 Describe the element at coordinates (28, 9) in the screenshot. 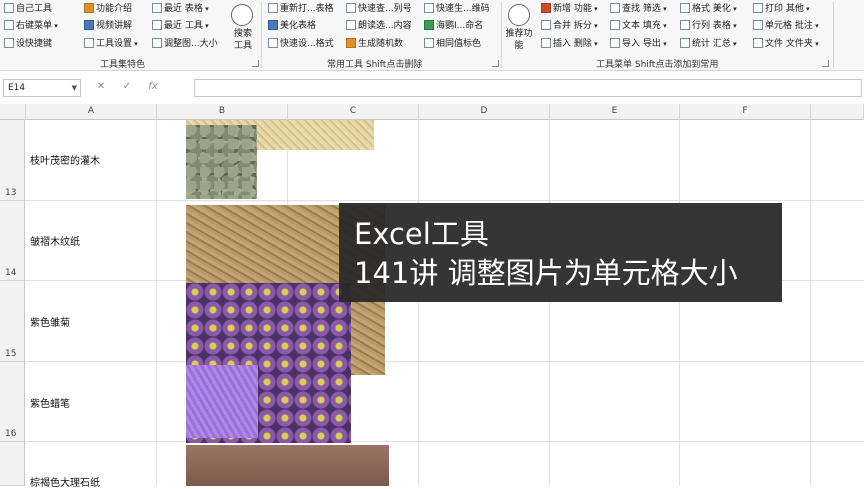

I see `my-tools-button: 自己工具` at that location.